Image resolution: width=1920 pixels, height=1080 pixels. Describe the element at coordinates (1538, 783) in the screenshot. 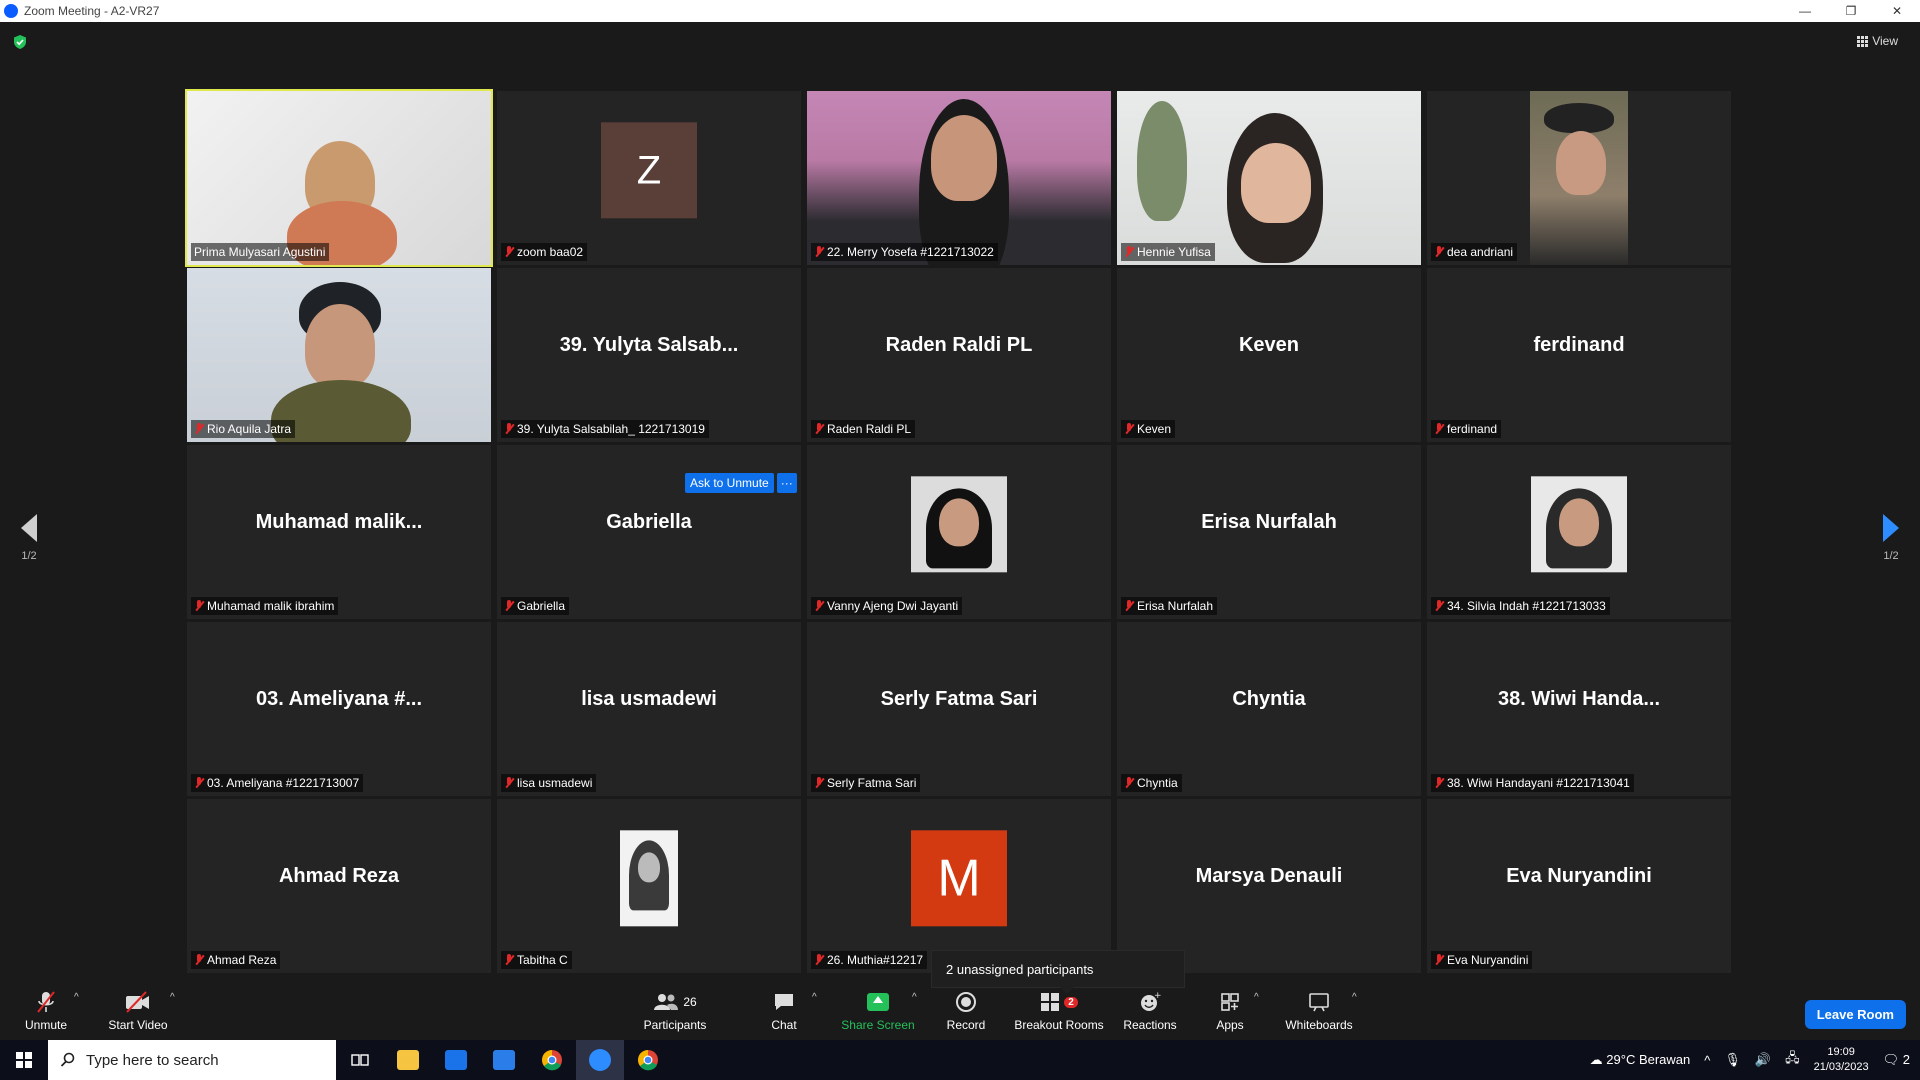

I see `participant-name: 38. Wiwi Handayani #1221713041` at that location.